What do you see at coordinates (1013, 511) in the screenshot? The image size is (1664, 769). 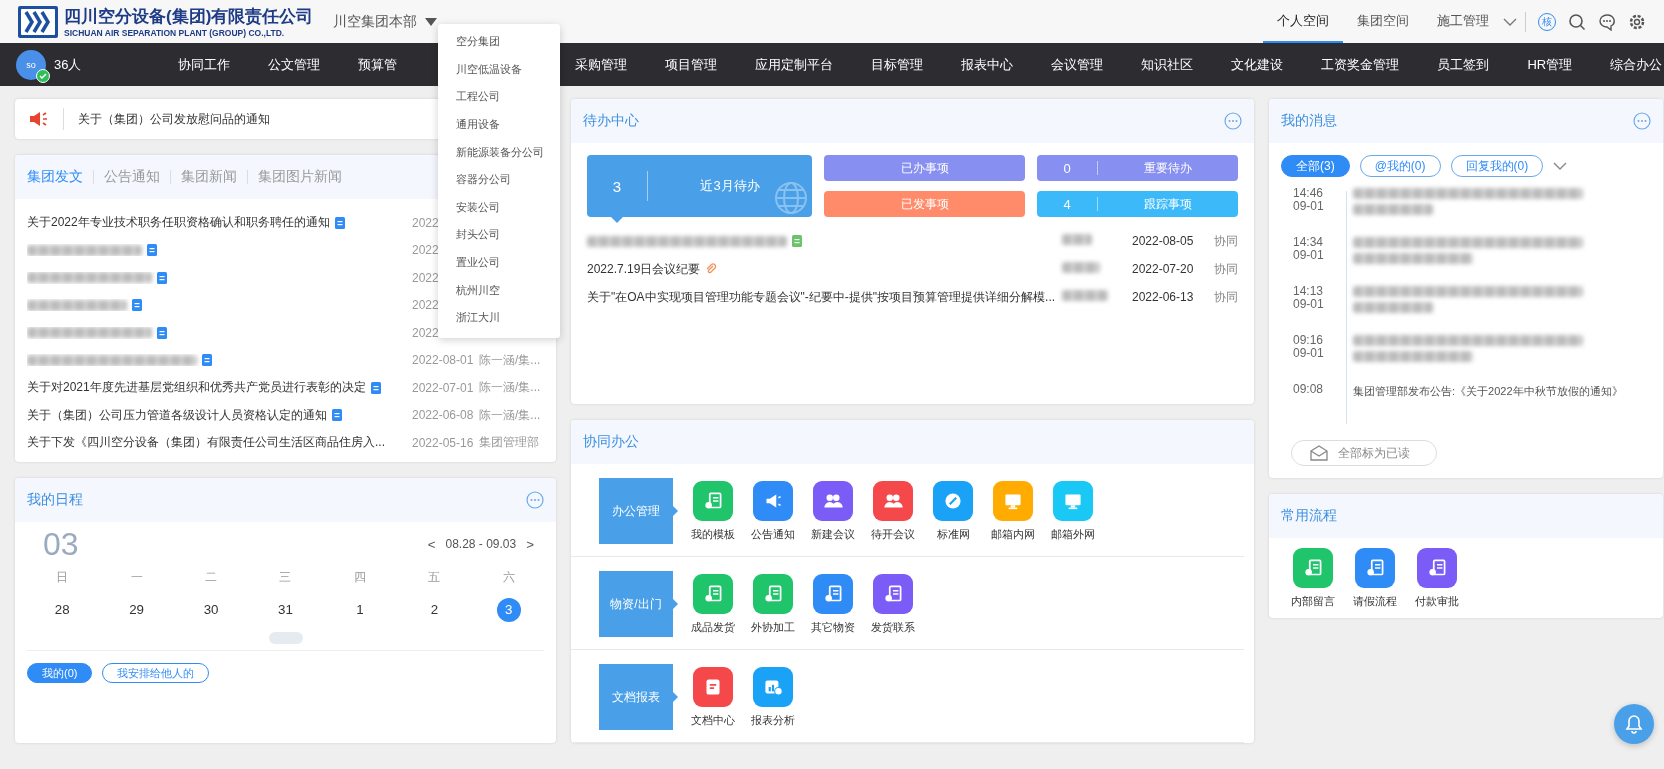 I see `app-shortcut: 邮箱内网` at bounding box center [1013, 511].